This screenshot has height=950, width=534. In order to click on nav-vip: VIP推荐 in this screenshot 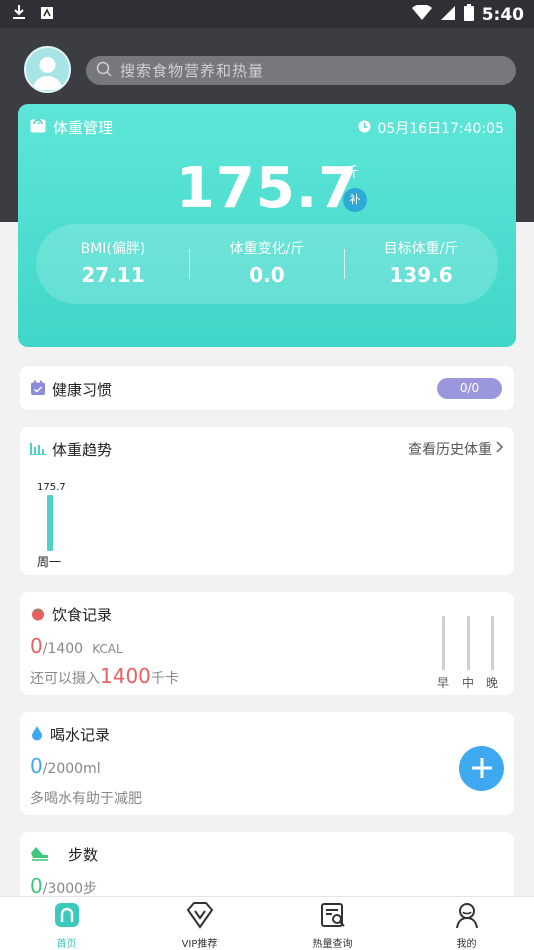, I will do `click(199, 925)`.